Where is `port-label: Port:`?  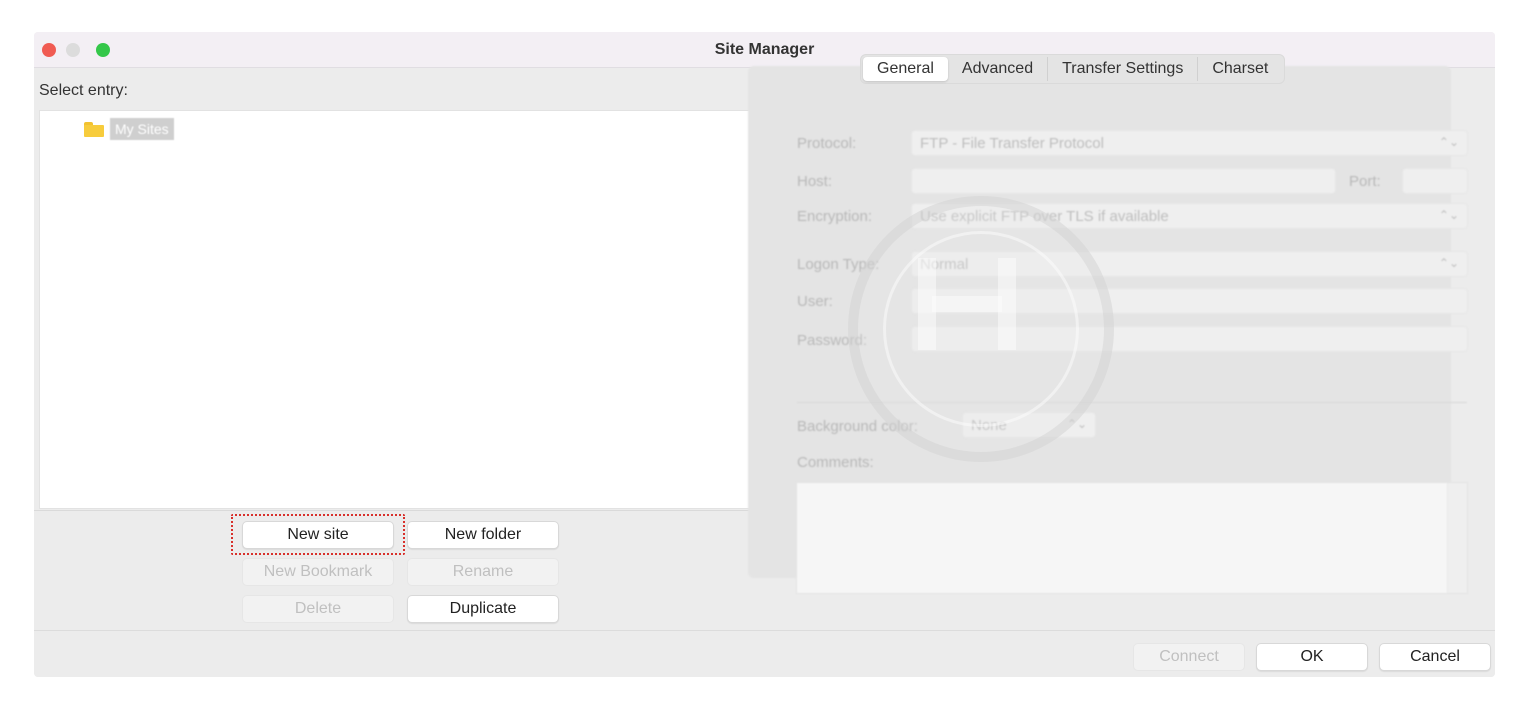
port-label: Port: is located at coordinates (1365, 181).